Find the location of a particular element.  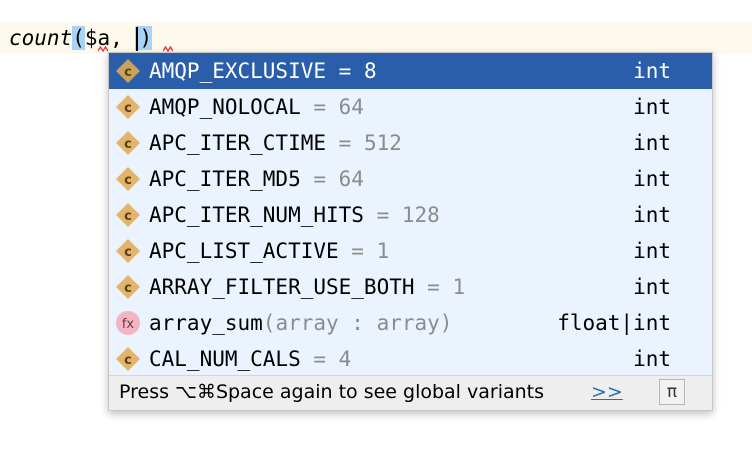

item-label: APC_ITER_NUM_HITS is located at coordinates (256, 215).